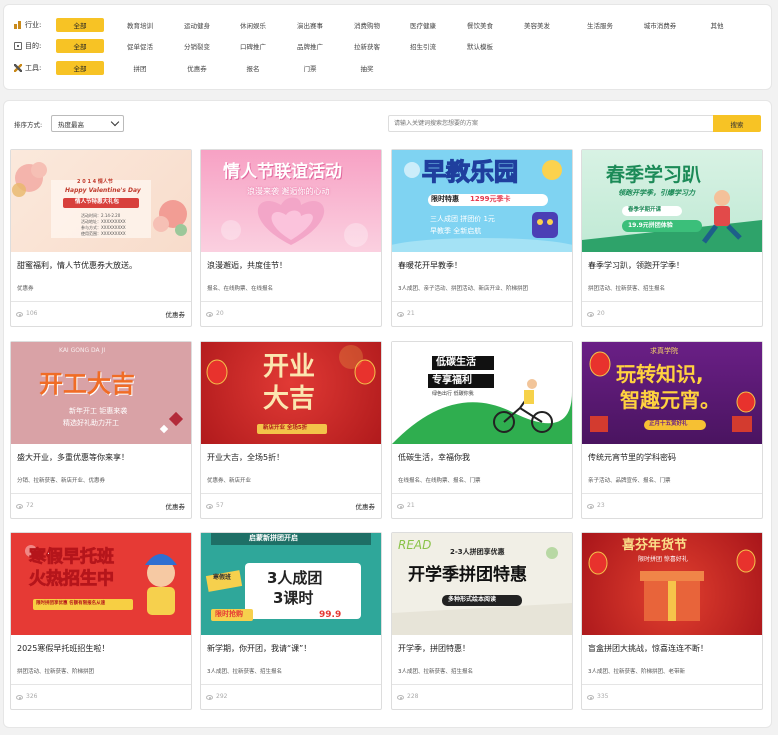 The height and width of the screenshot is (735, 778). Describe the element at coordinates (30, 505) in the screenshot. I see `view-count: 72` at that location.